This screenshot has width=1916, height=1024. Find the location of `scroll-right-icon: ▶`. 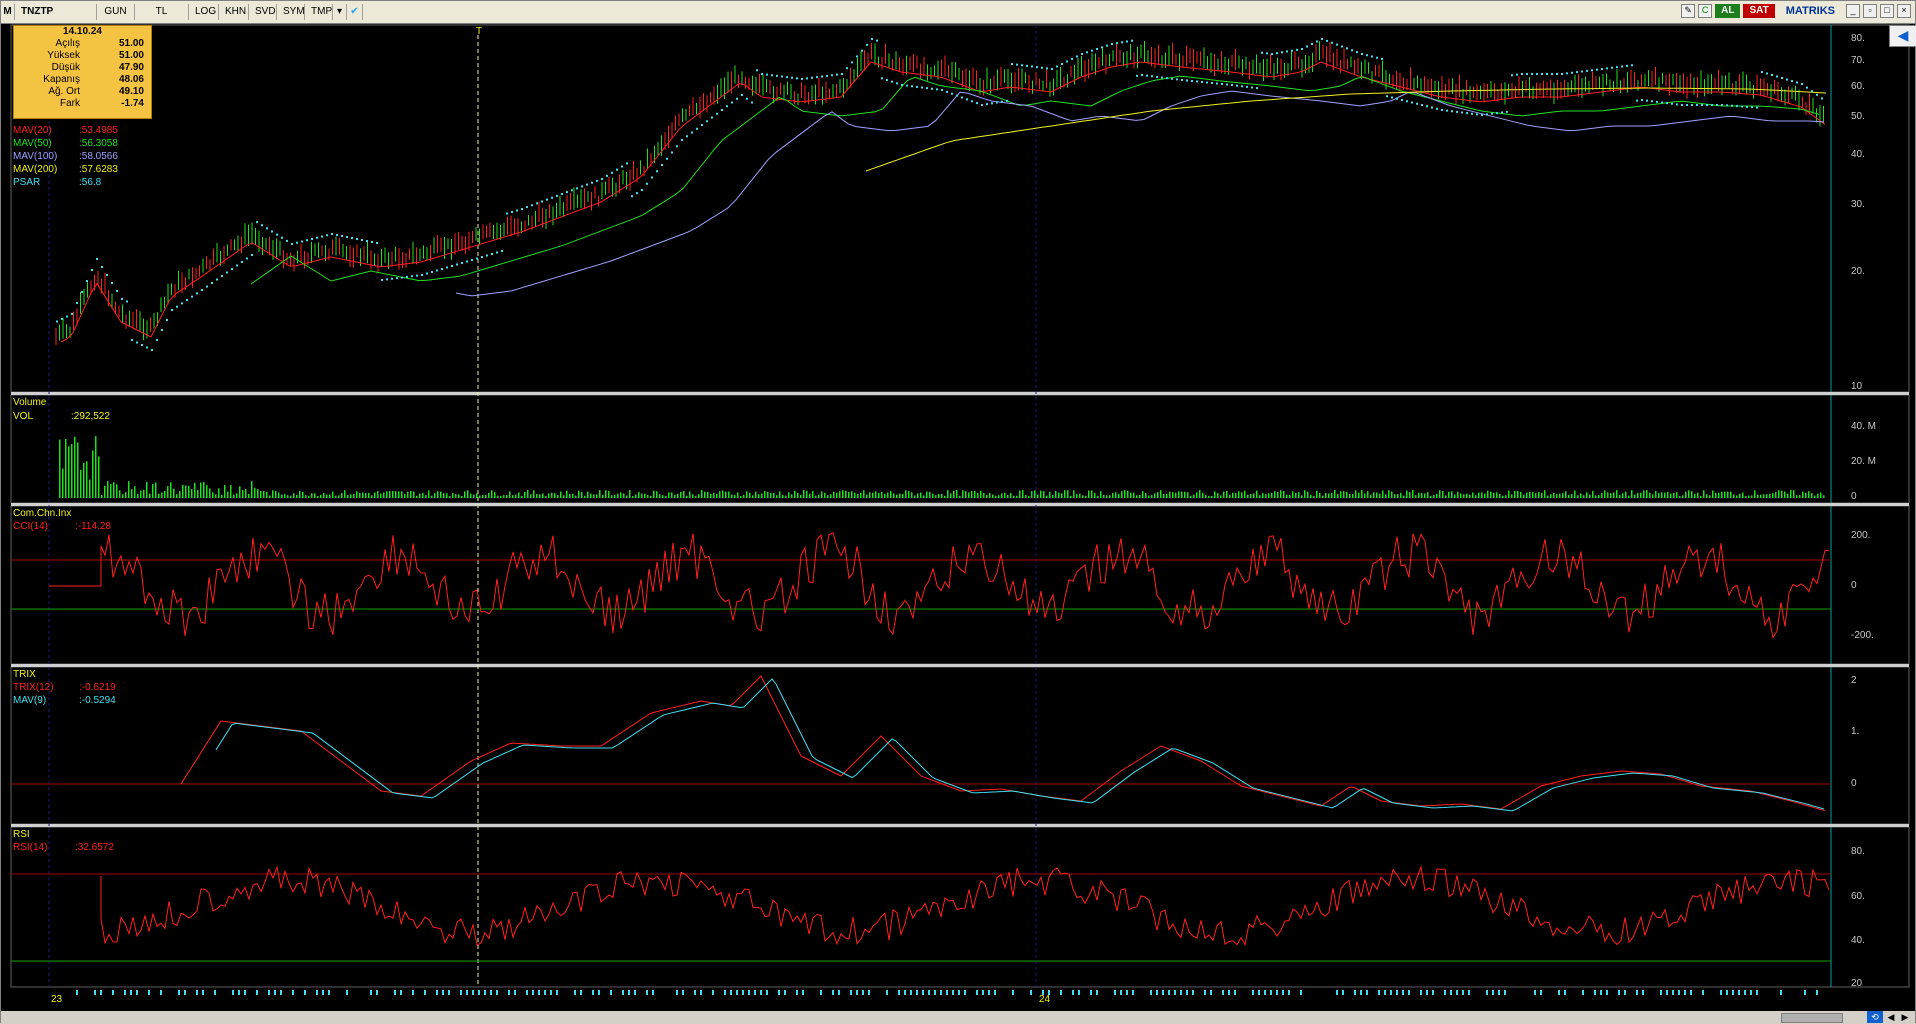

scroll-right-icon: ▶ is located at coordinates (1905, 1017).